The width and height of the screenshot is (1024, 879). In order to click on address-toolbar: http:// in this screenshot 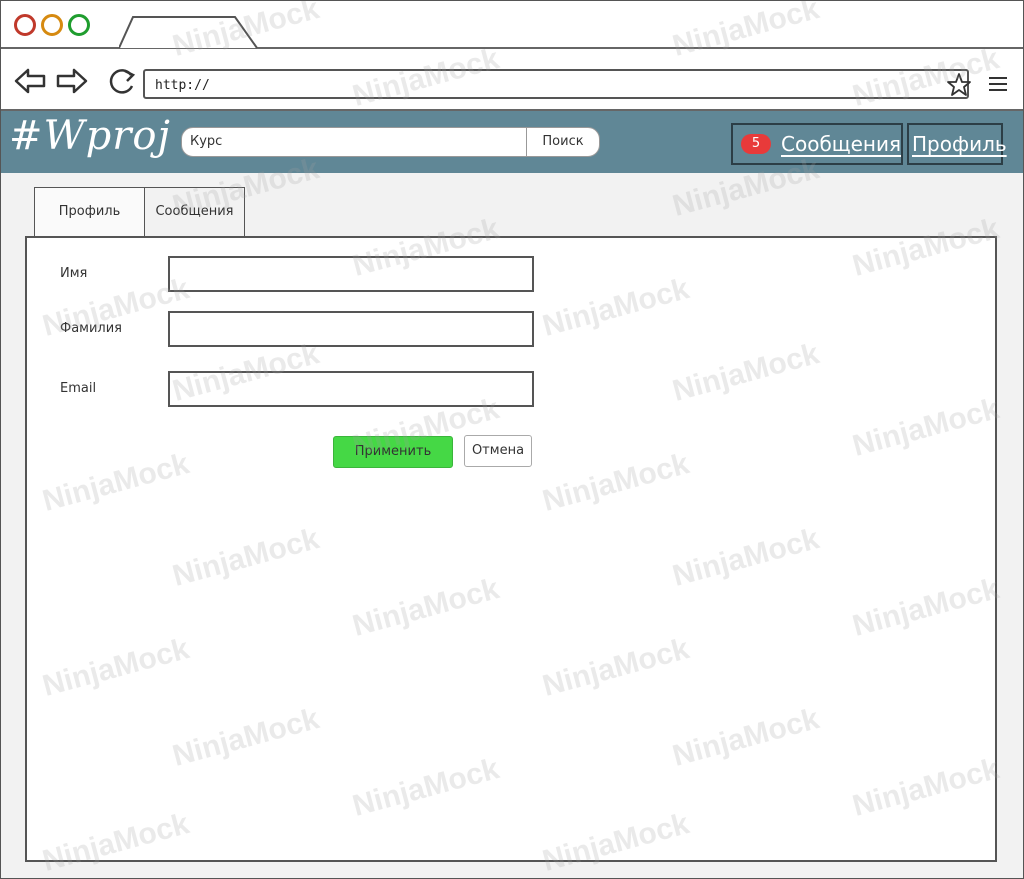, I will do `click(512, 80)`.